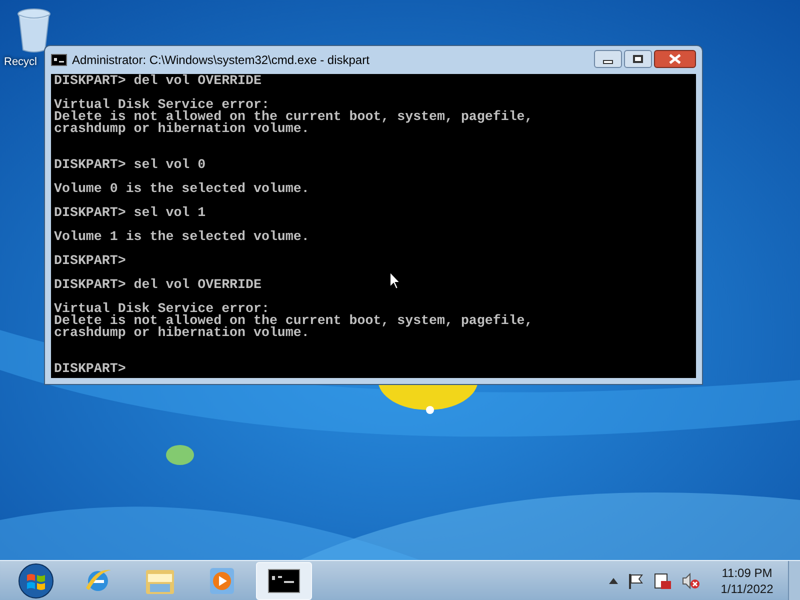 The height and width of the screenshot is (600, 800). Describe the element at coordinates (36, 580) in the screenshot. I see `start-orb-icon` at that location.